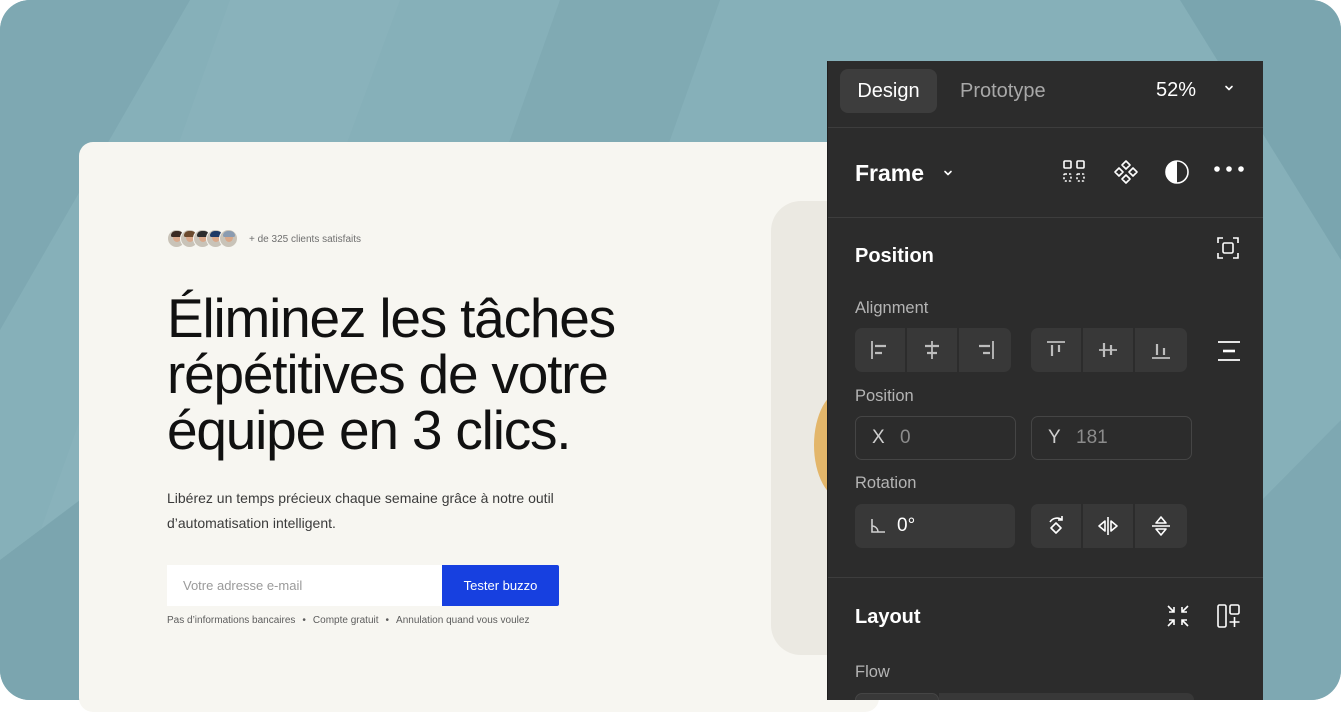 The height and width of the screenshot is (712, 1341). I want to click on align-vertical-center-icon, so click(1108, 350).